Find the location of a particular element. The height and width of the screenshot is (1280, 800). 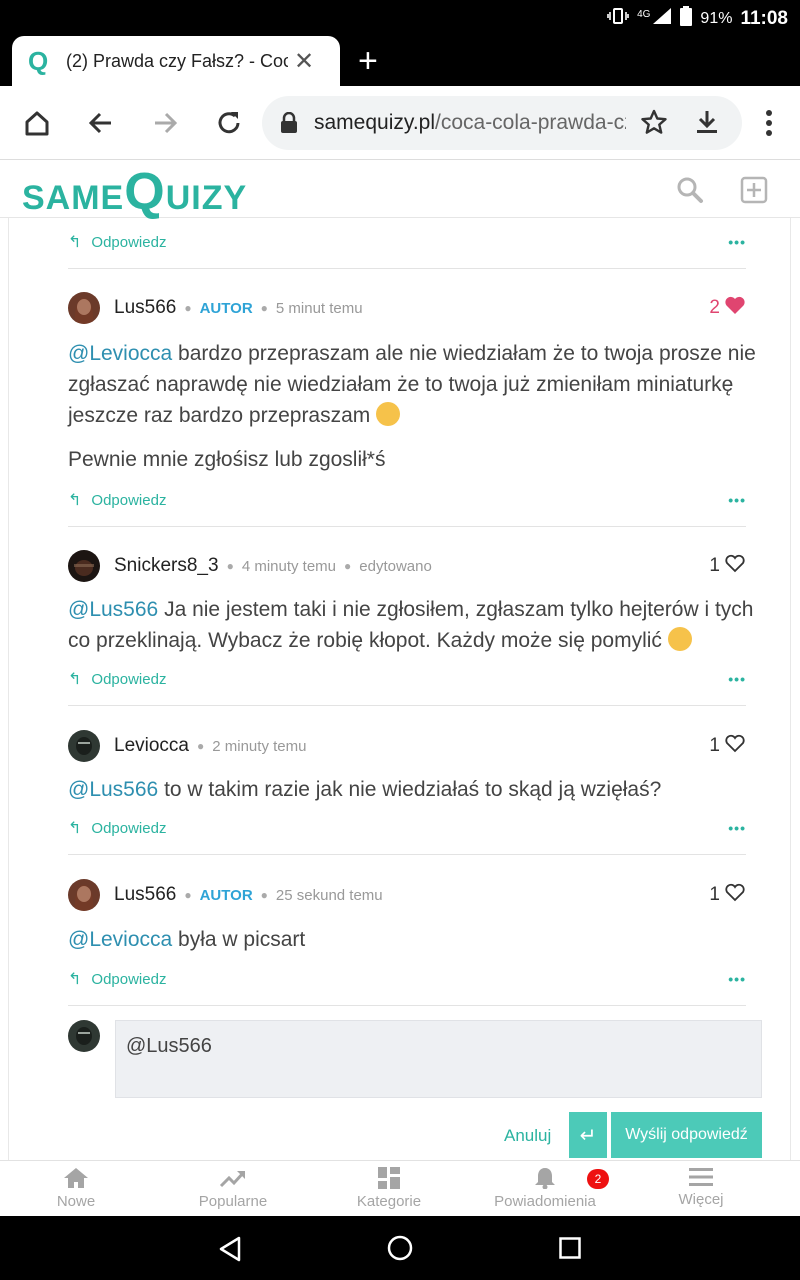

nav-item-nowe: Nowe is located at coordinates (76, 1188).